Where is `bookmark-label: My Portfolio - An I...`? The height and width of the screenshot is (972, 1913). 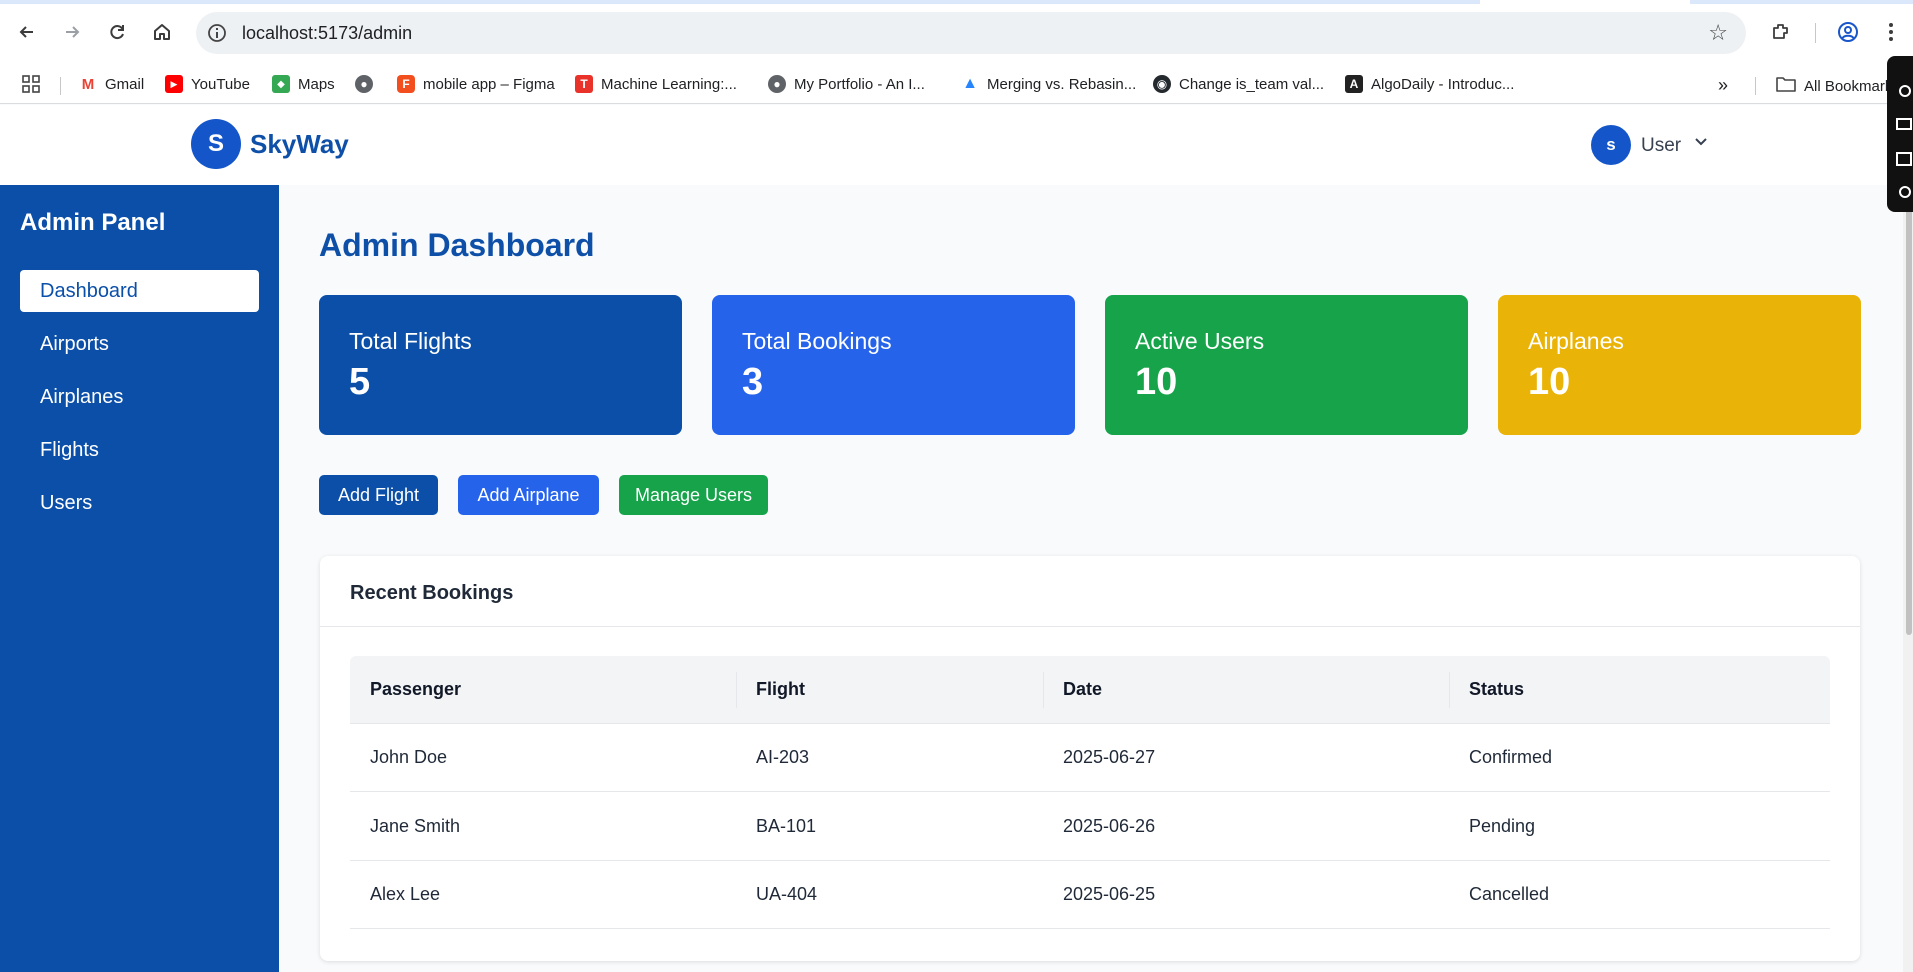
bookmark-label: My Portfolio - An I... is located at coordinates (859, 84).